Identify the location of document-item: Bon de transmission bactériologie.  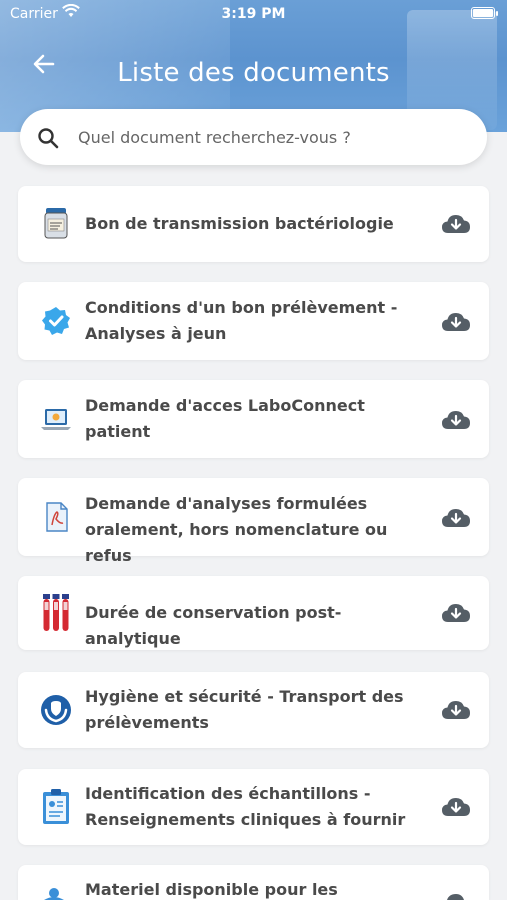
(253, 224).